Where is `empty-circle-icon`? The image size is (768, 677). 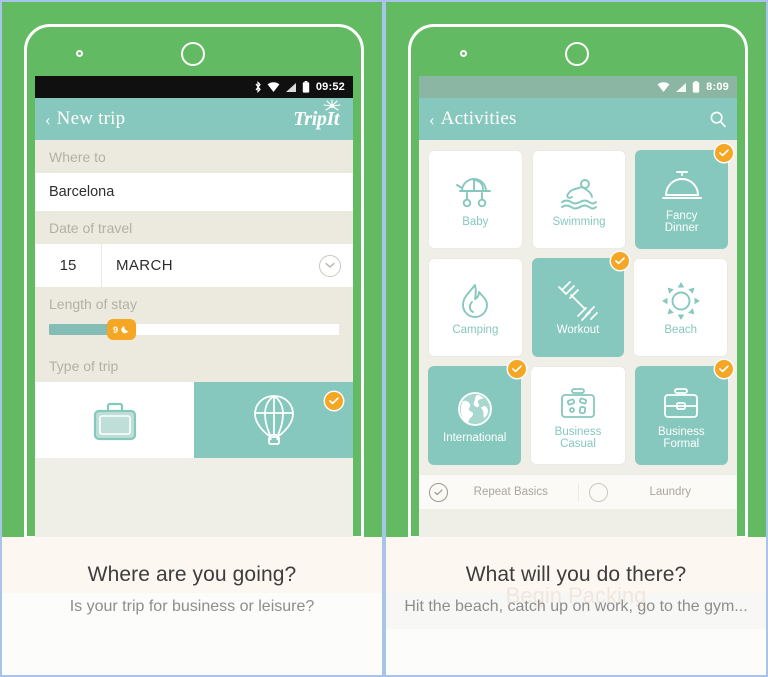
empty-circle-icon is located at coordinates (598, 492).